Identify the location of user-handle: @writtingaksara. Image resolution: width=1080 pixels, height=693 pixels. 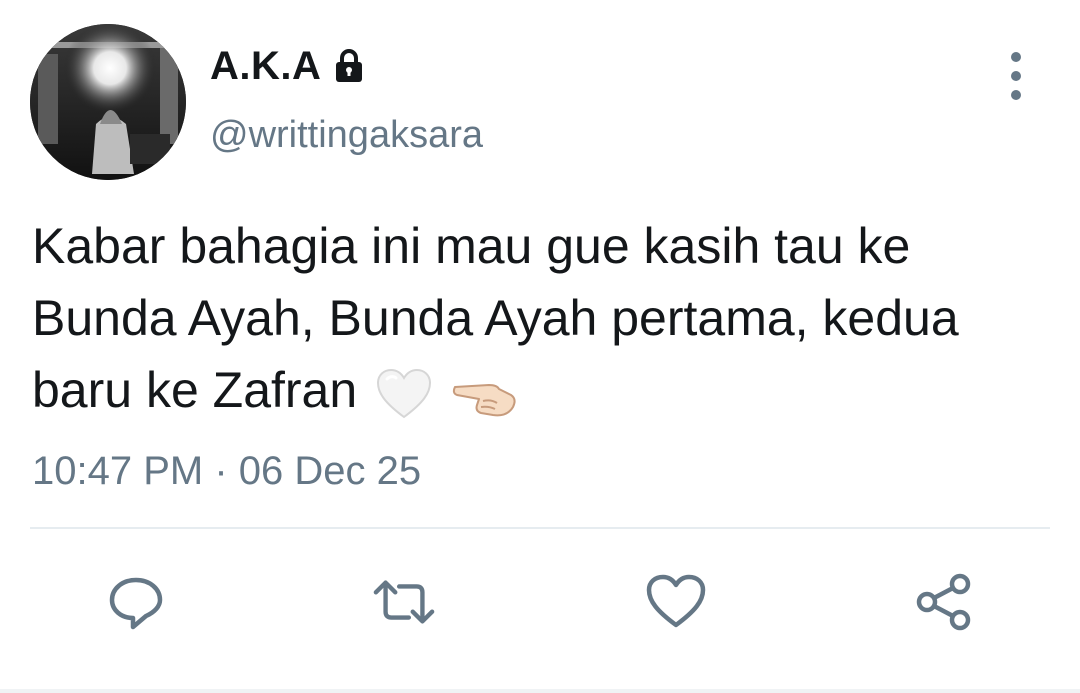
(346, 135).